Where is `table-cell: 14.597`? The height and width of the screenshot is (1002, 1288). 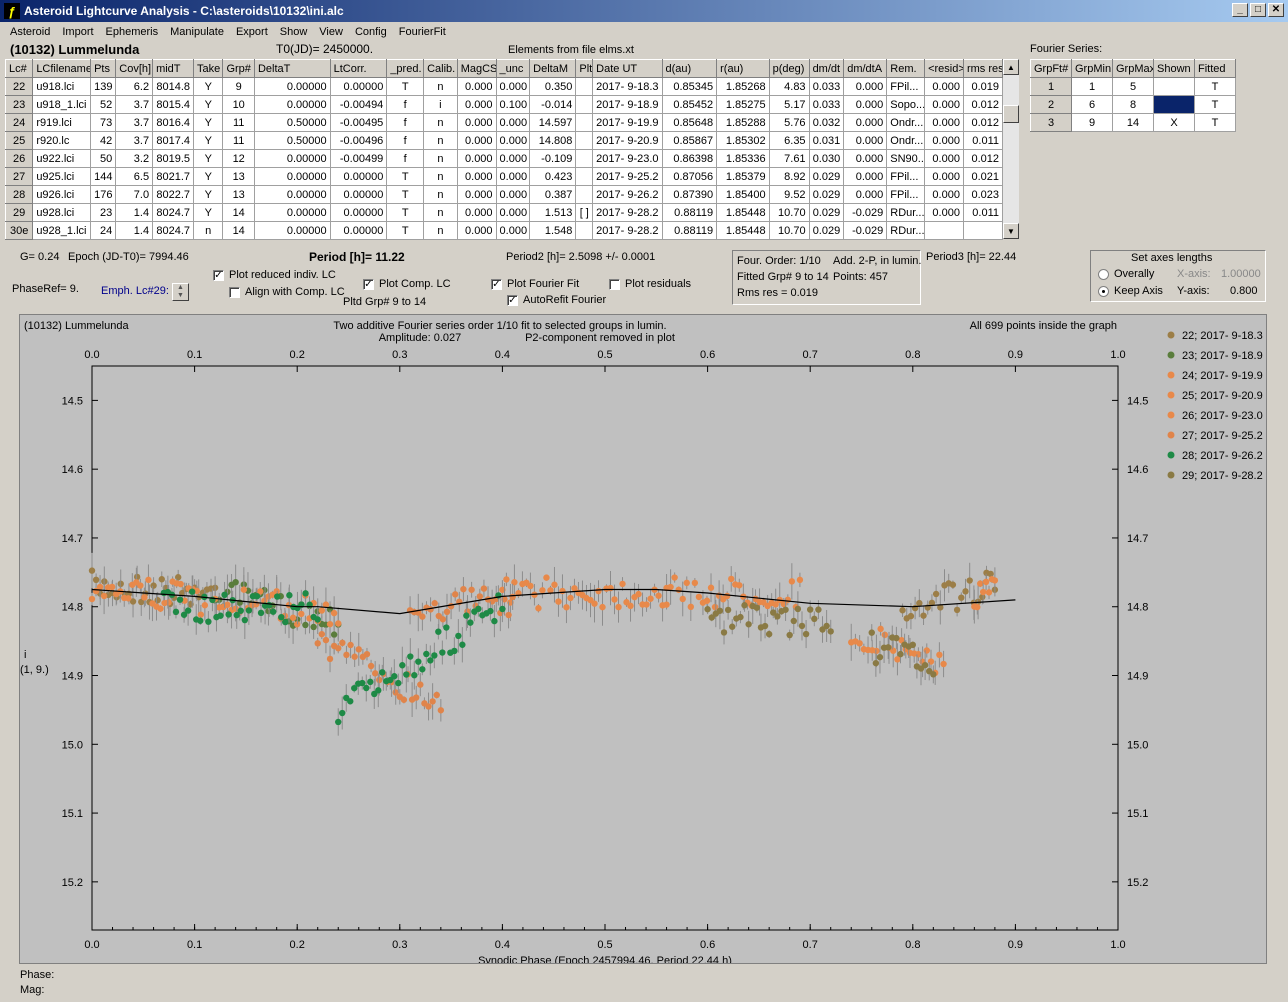
table-cell: 14.597 is located at coordinates (553, 122).